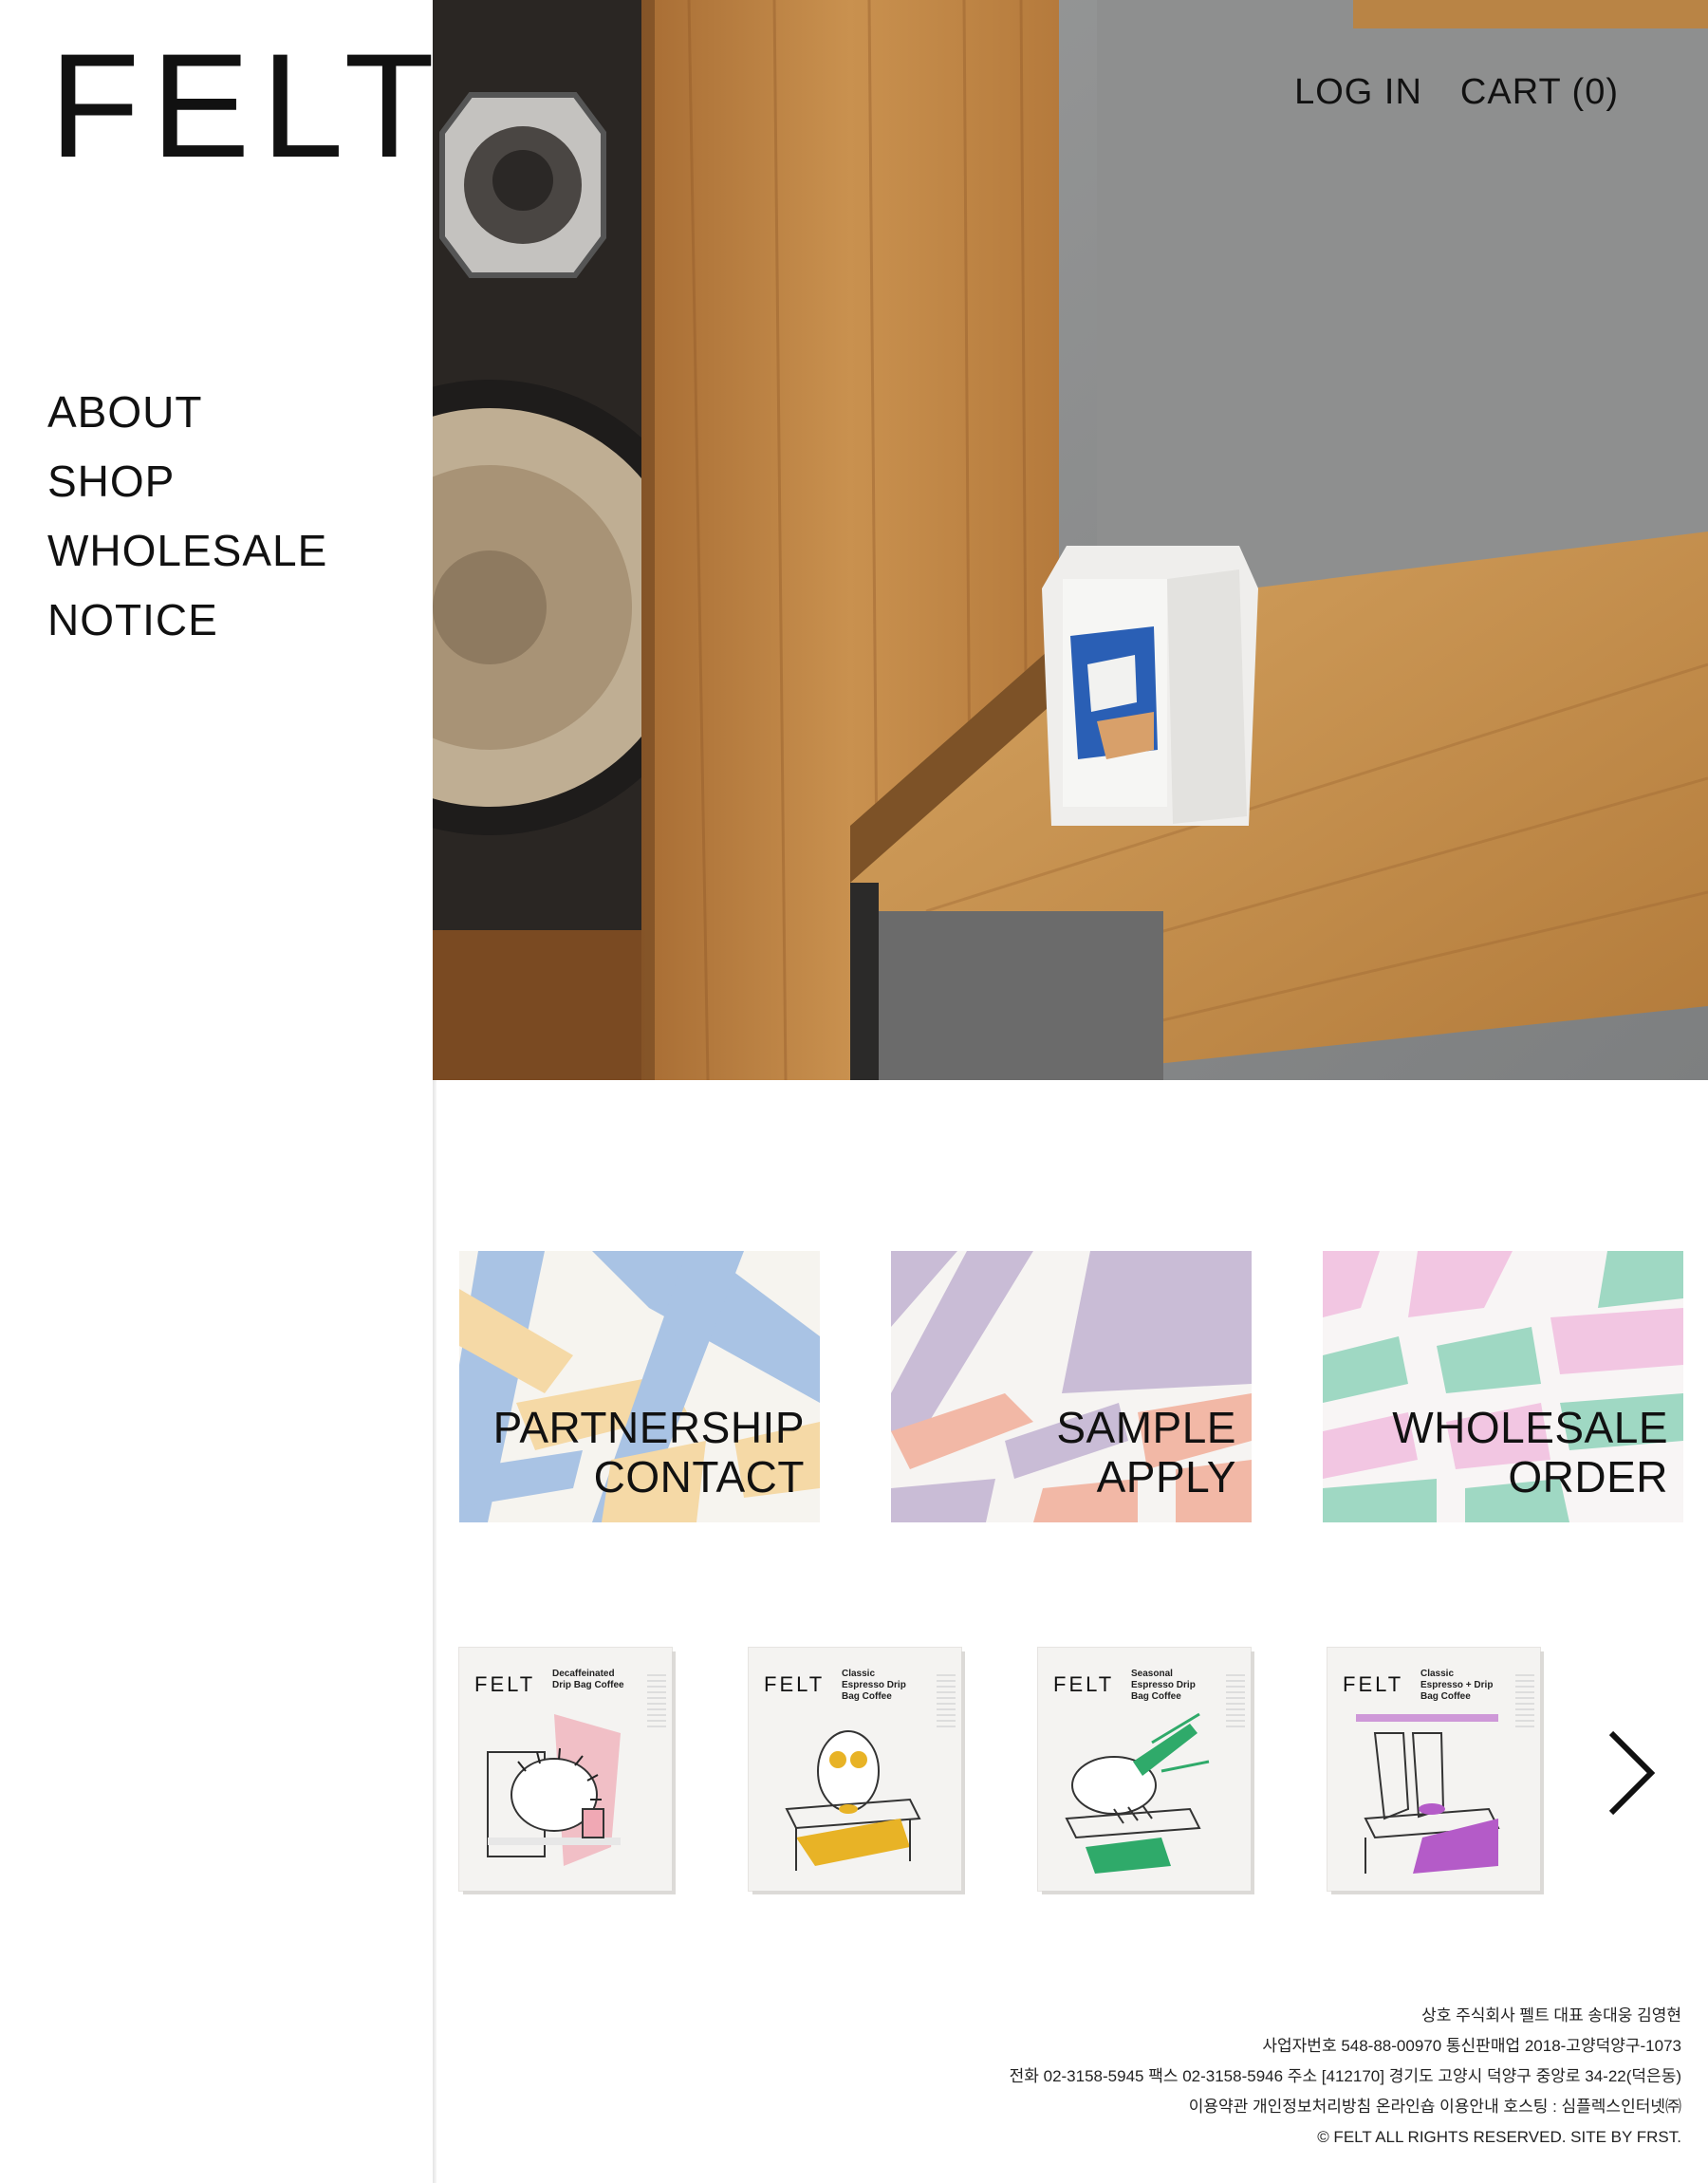  I want to click on nav-item-shop: SHOP, so click(187, 481).